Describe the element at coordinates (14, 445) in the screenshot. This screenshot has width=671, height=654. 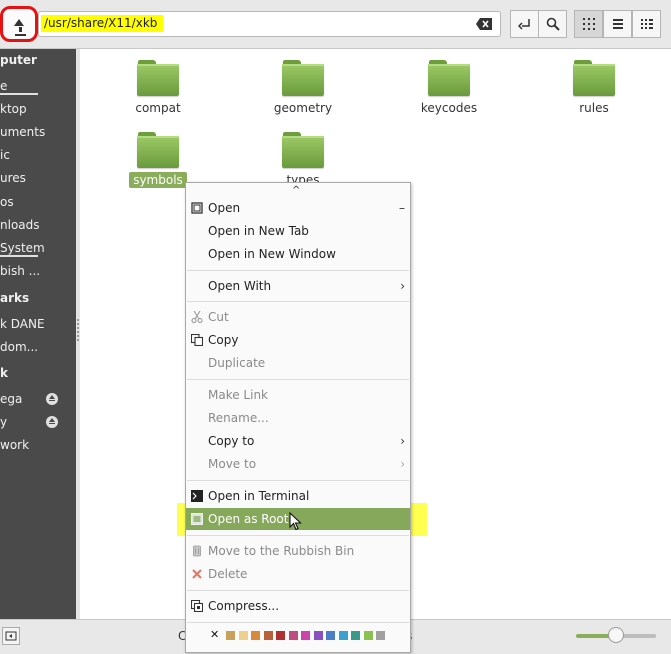
I see `sidebar-item-network: work` at that location.